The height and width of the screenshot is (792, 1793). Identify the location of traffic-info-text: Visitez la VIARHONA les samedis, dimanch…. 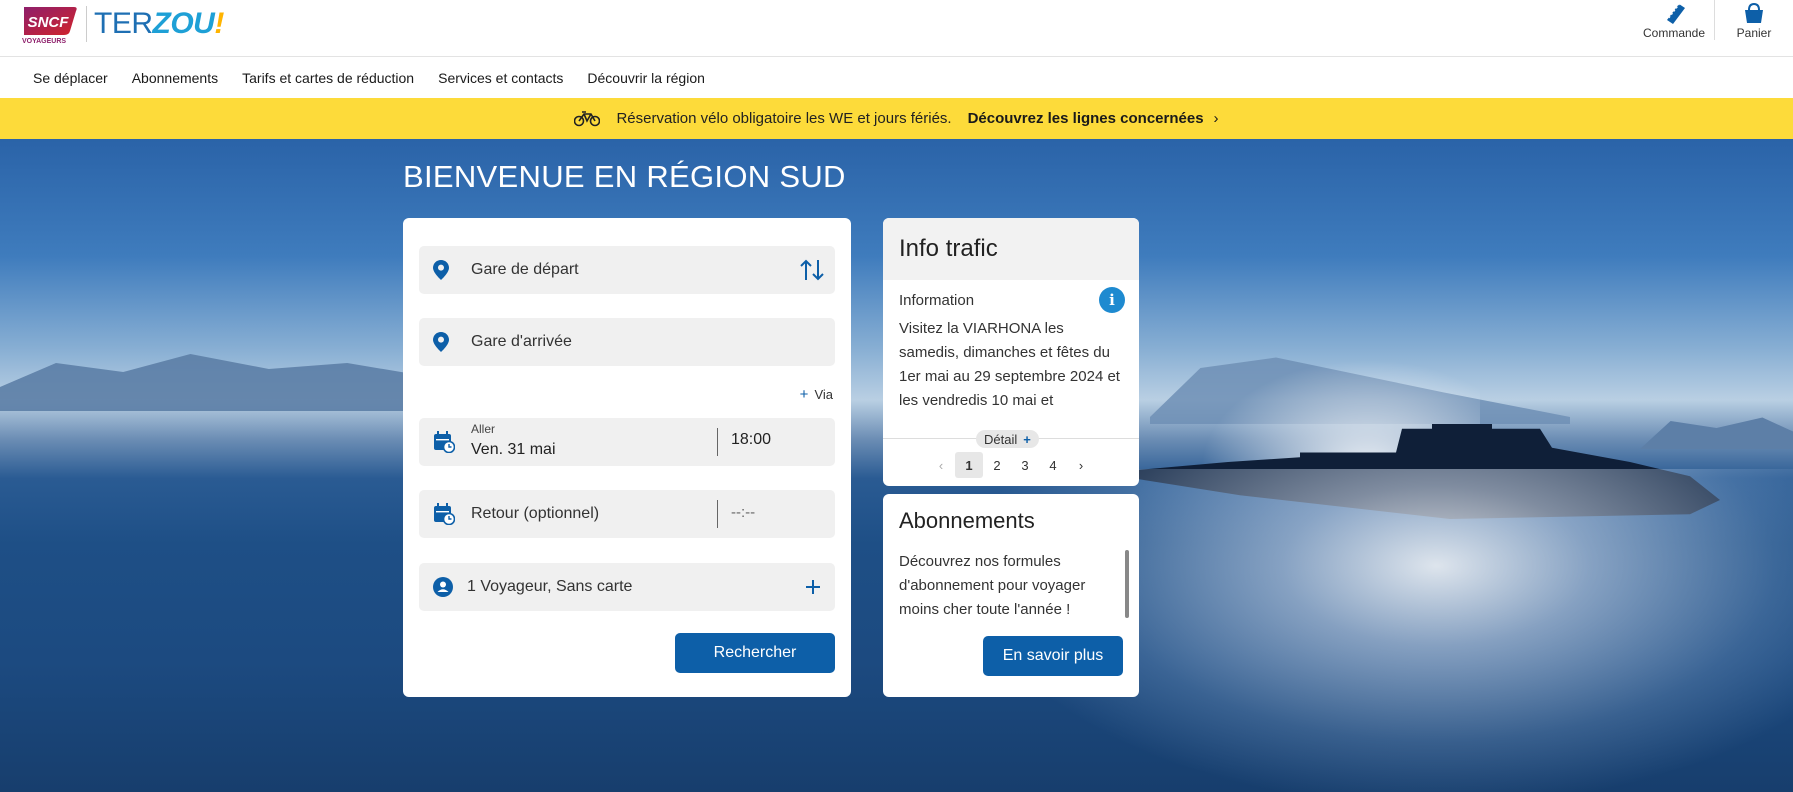
(1009, 364).